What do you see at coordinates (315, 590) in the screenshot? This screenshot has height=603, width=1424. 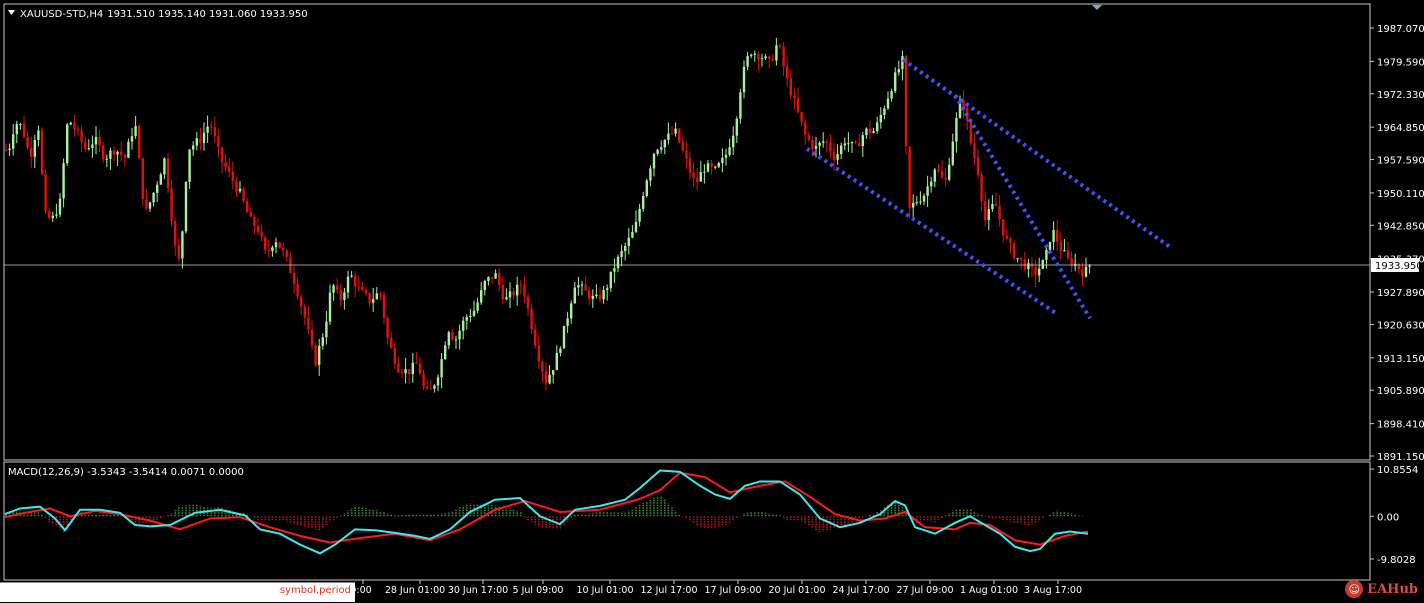 I see `symbol-period-label: symbol,period` at bounding box center [315, 590].